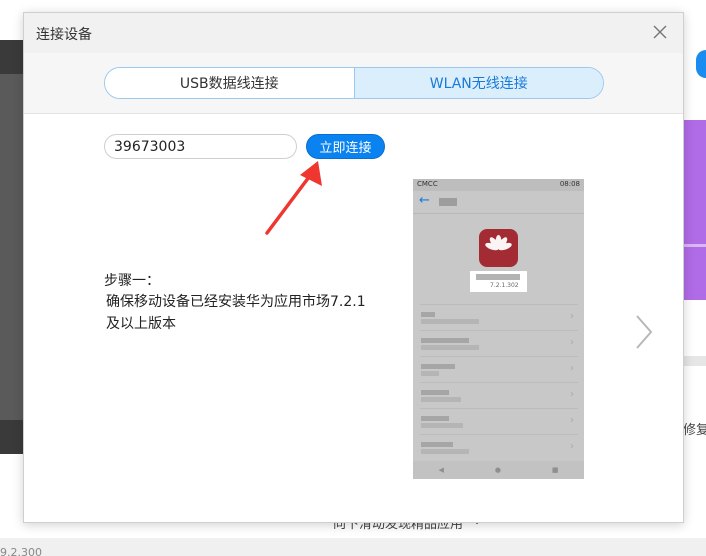 This screenshot has width=706, height=556. I want to click on phone-title-placeholder, so click(448, 202).